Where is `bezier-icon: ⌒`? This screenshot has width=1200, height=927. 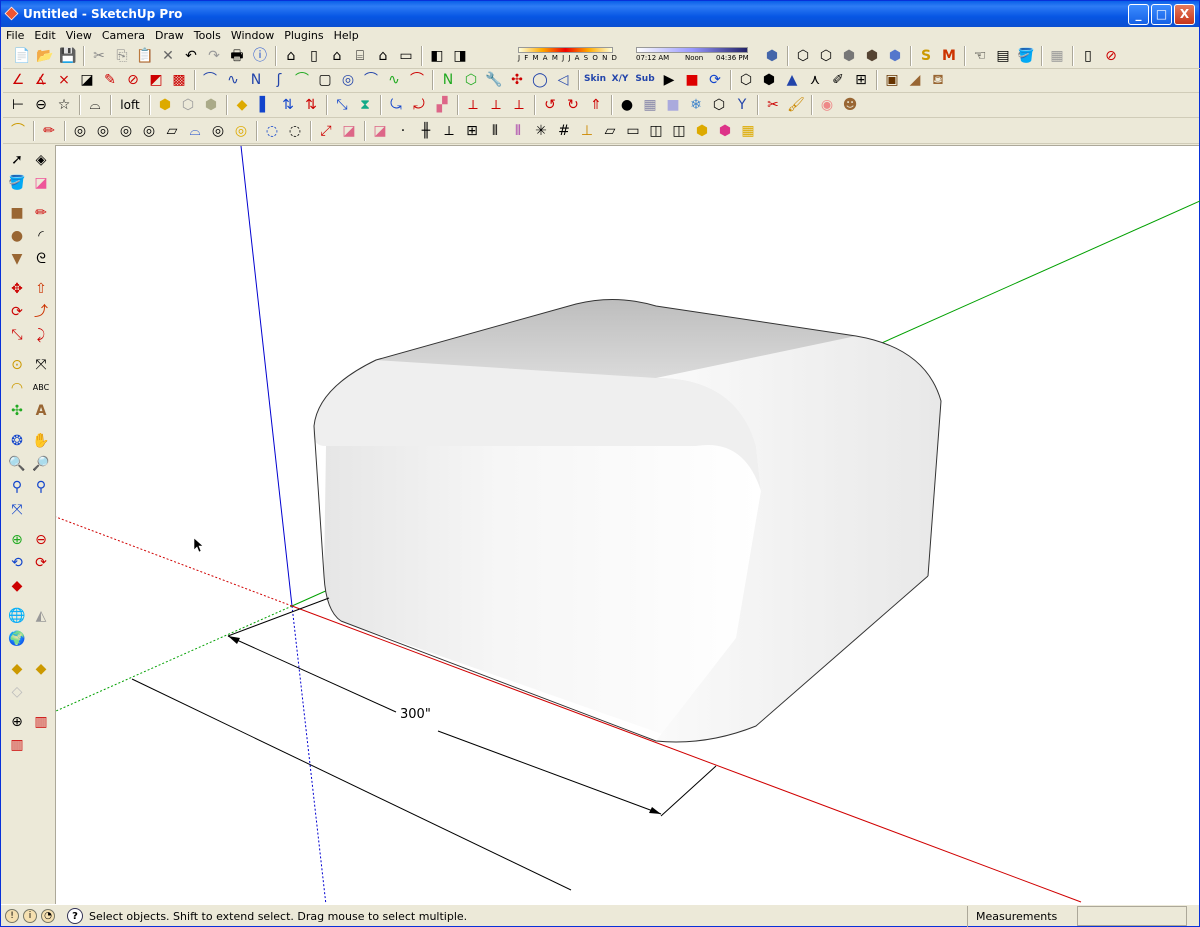 bezier-icon: ⌒ is located at coordinates (210, 80).